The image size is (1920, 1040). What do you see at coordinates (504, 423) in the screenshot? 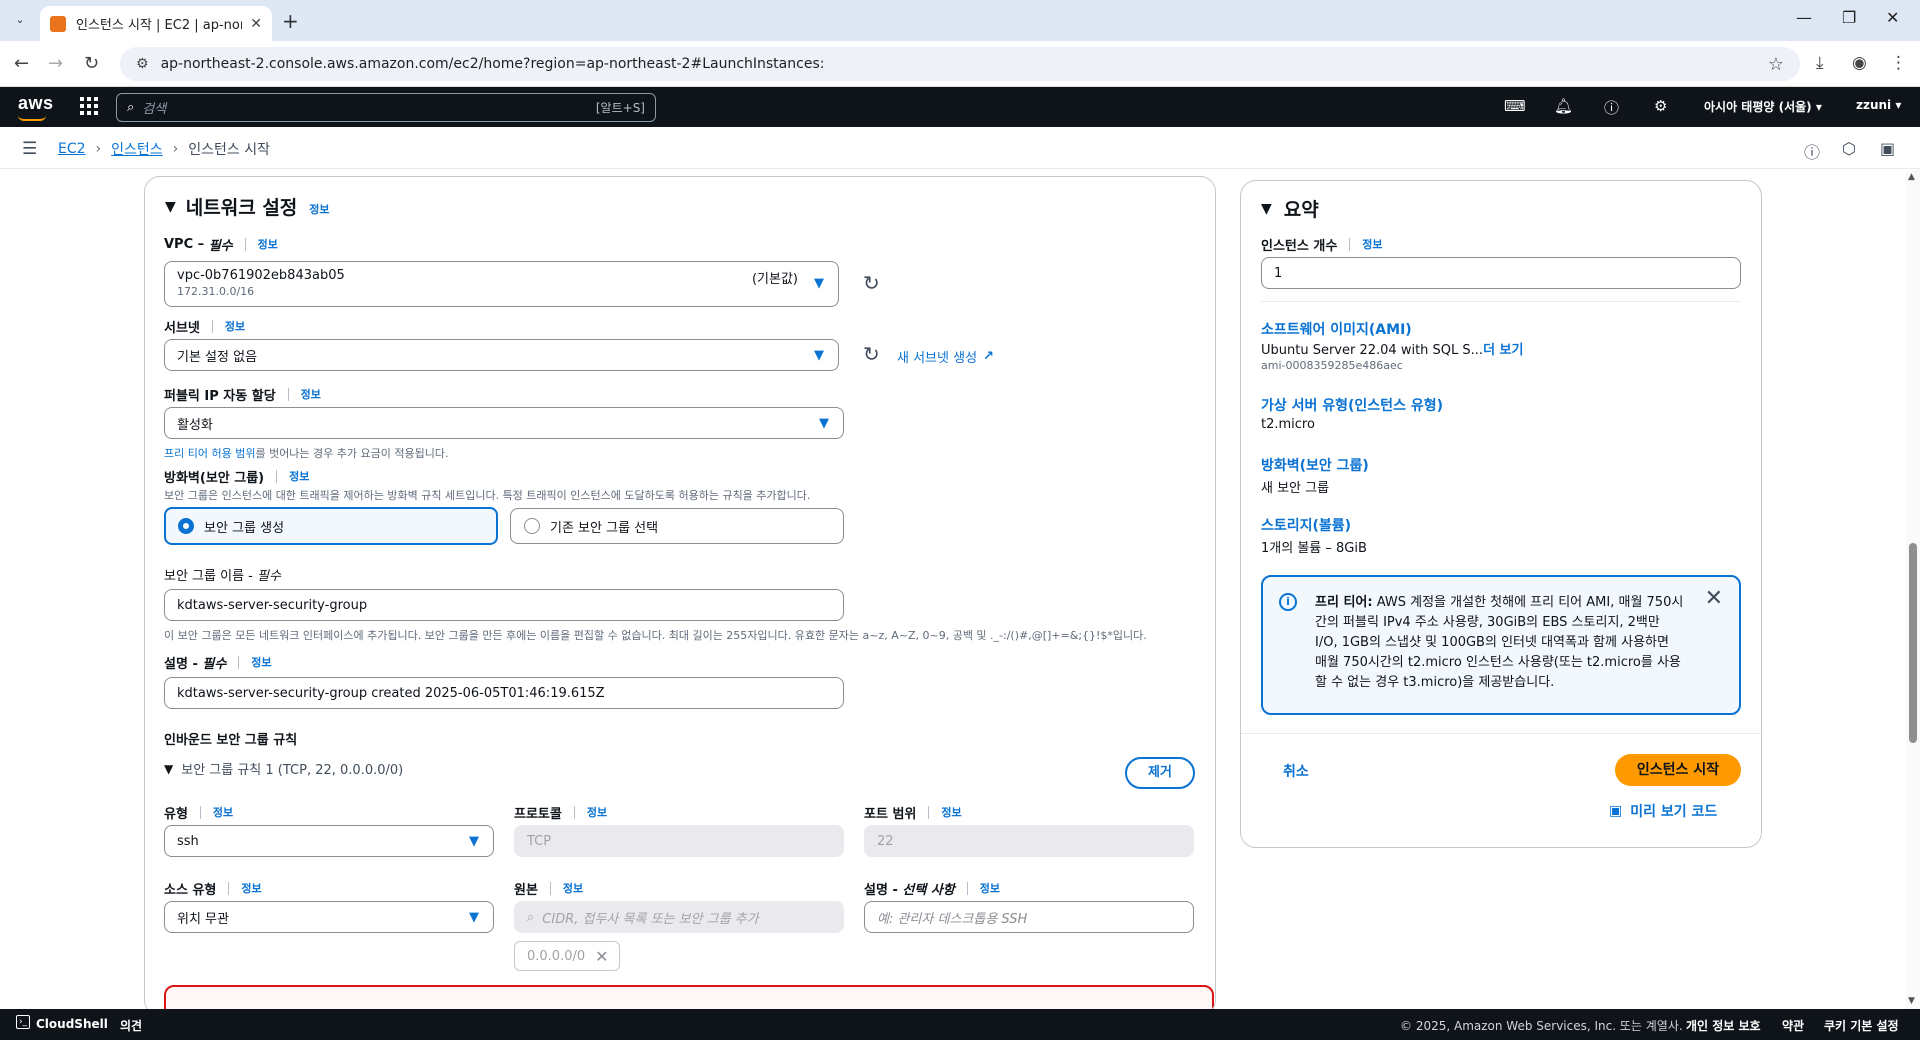
I see `public-ip-select: 활성화 ▼` at bounding box center [504, 423].